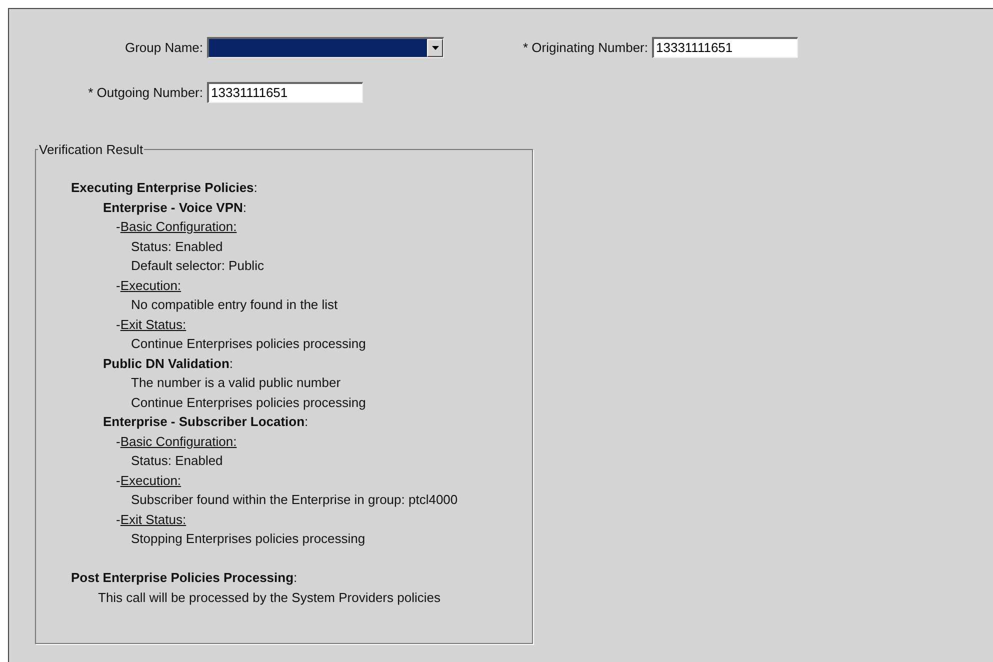 This screenshot has height=662, width=993. What do you see at coordinates (145, 93) in the screenshot?
I see `field-label: * Outgoing Number:` at bounding box center [145, 93].